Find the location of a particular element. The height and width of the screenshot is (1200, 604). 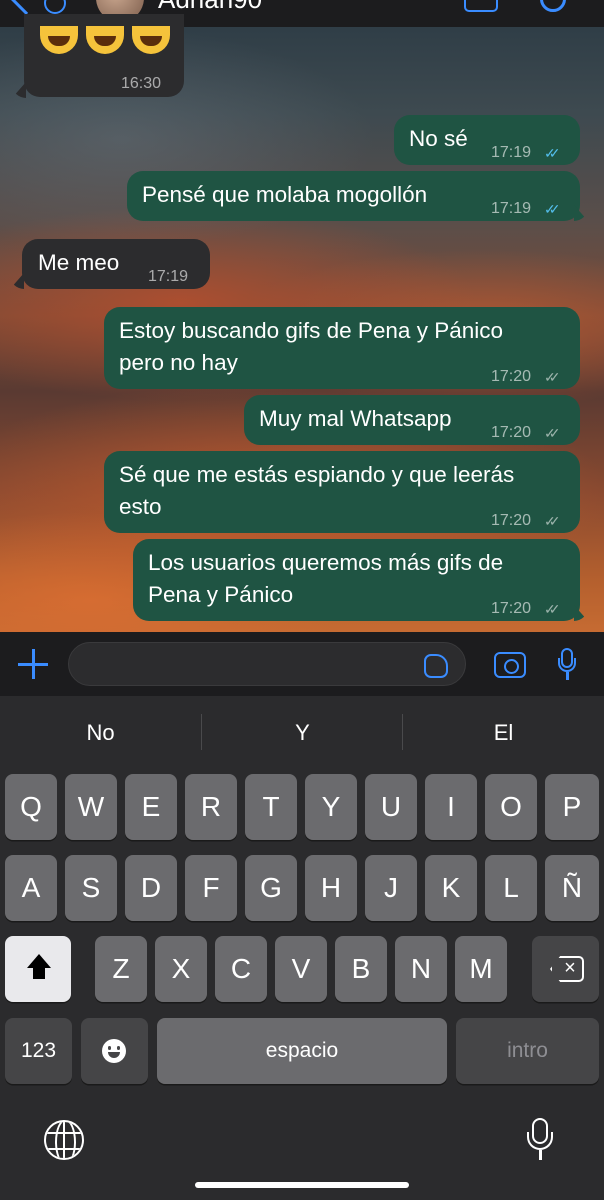

video-call-icon is located at coordinates (481, 6).